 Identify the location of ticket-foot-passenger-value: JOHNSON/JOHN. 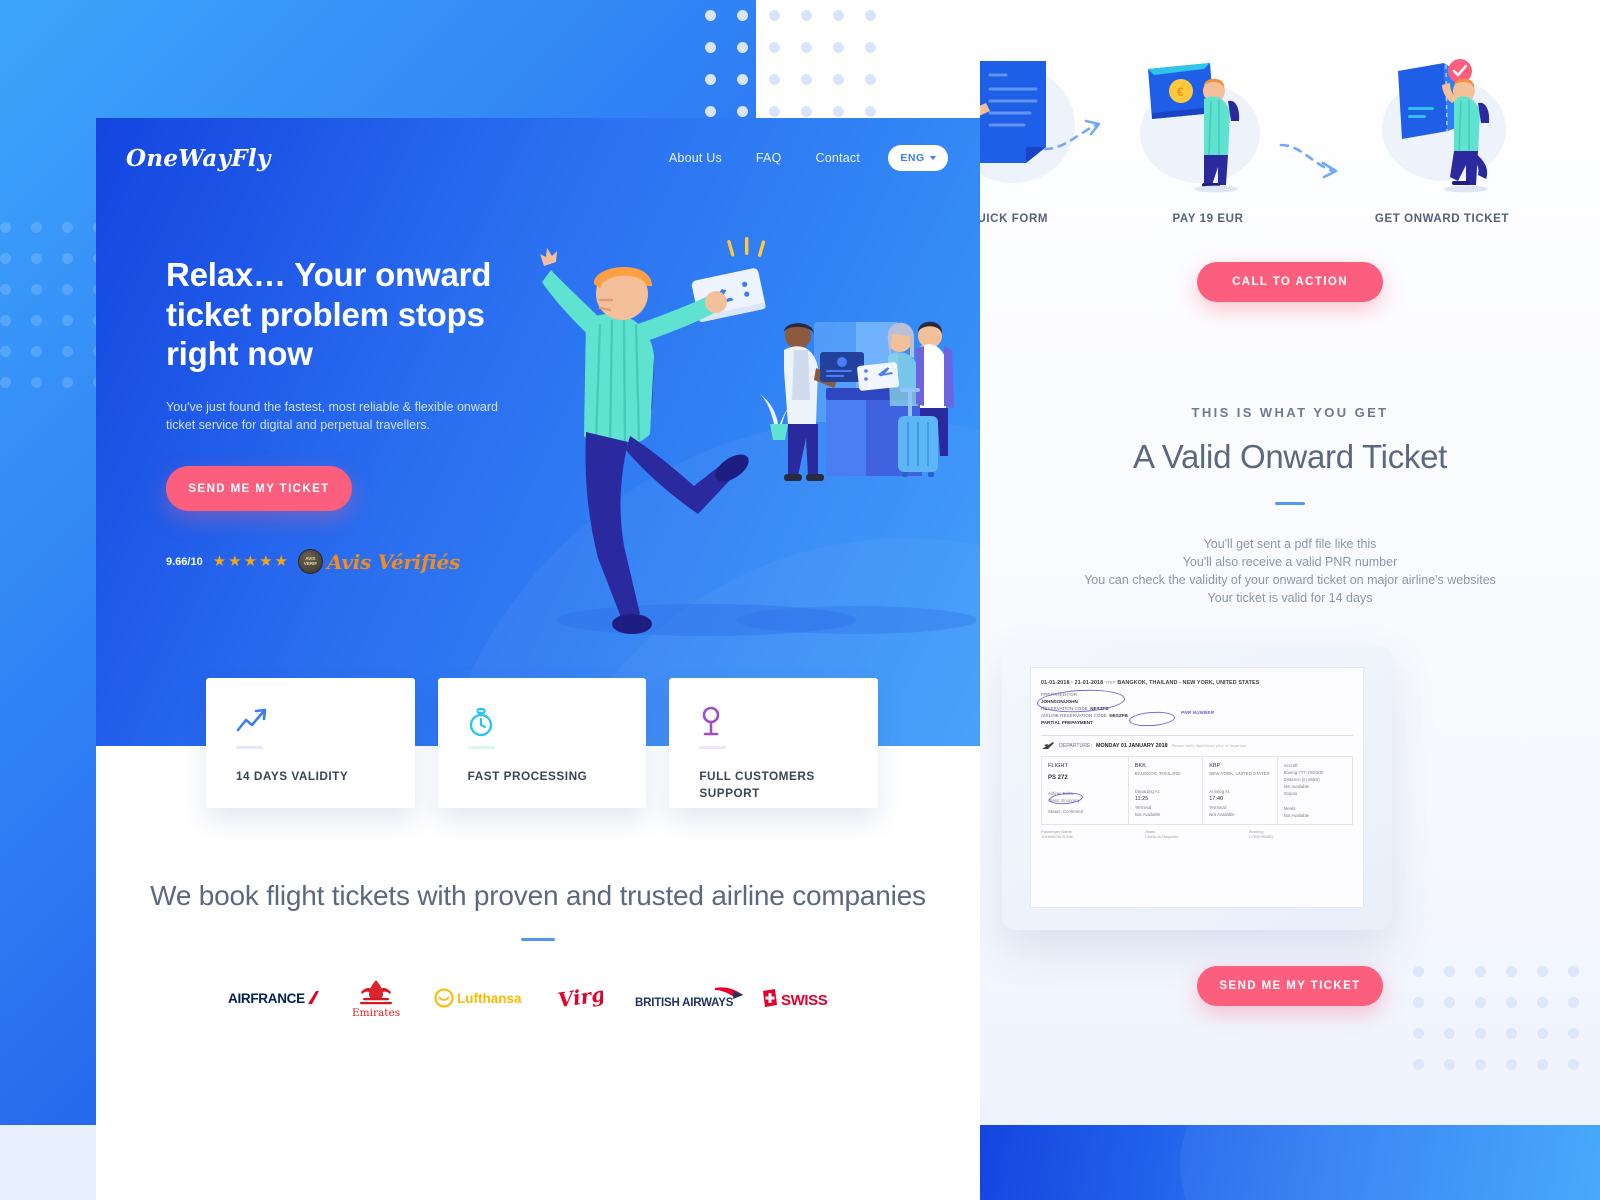
(1057, 836).